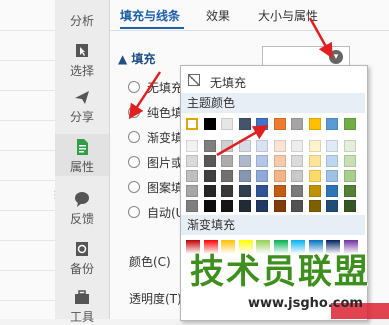  I want to click on sidebar-item-label: 选择, so click(81, 71).